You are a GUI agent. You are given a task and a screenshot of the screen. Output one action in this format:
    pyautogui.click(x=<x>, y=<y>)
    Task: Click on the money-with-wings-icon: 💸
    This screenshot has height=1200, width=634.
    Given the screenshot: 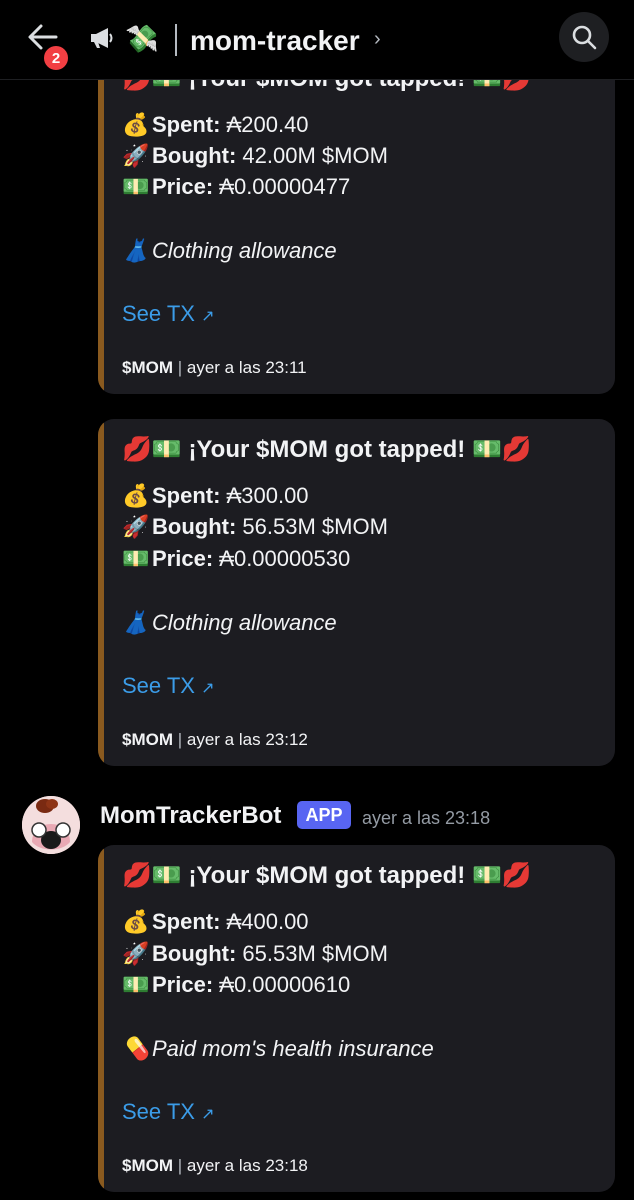 What is the action you would take?
    pyautogui.click(x=142, y=39)
    